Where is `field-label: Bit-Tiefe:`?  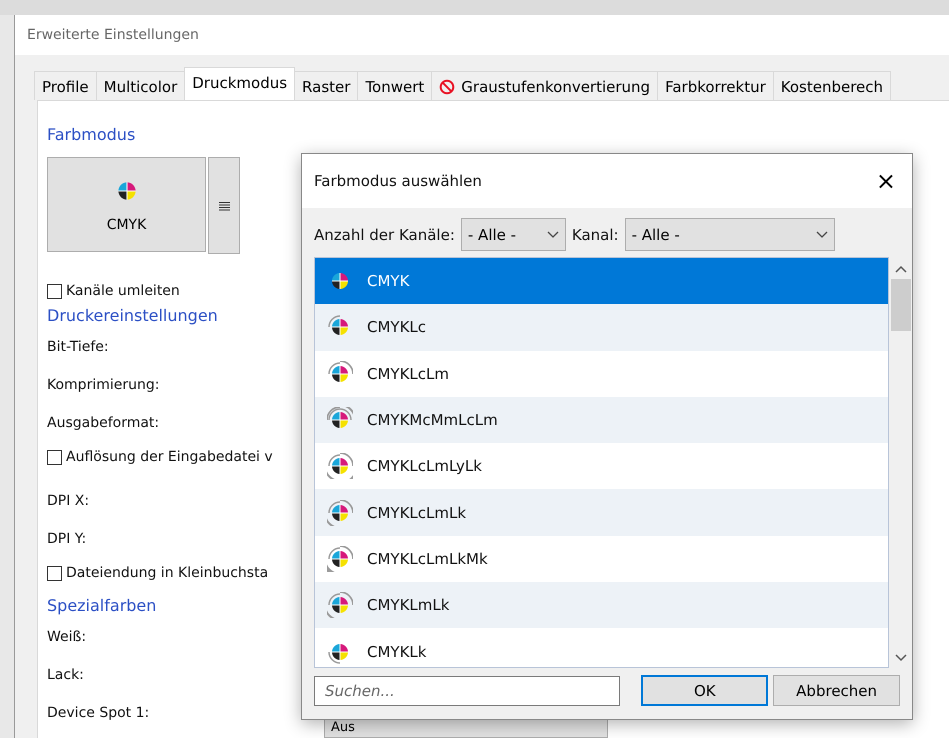 field-label: Bit-Tiefe: is located at coordinates (78, 347).